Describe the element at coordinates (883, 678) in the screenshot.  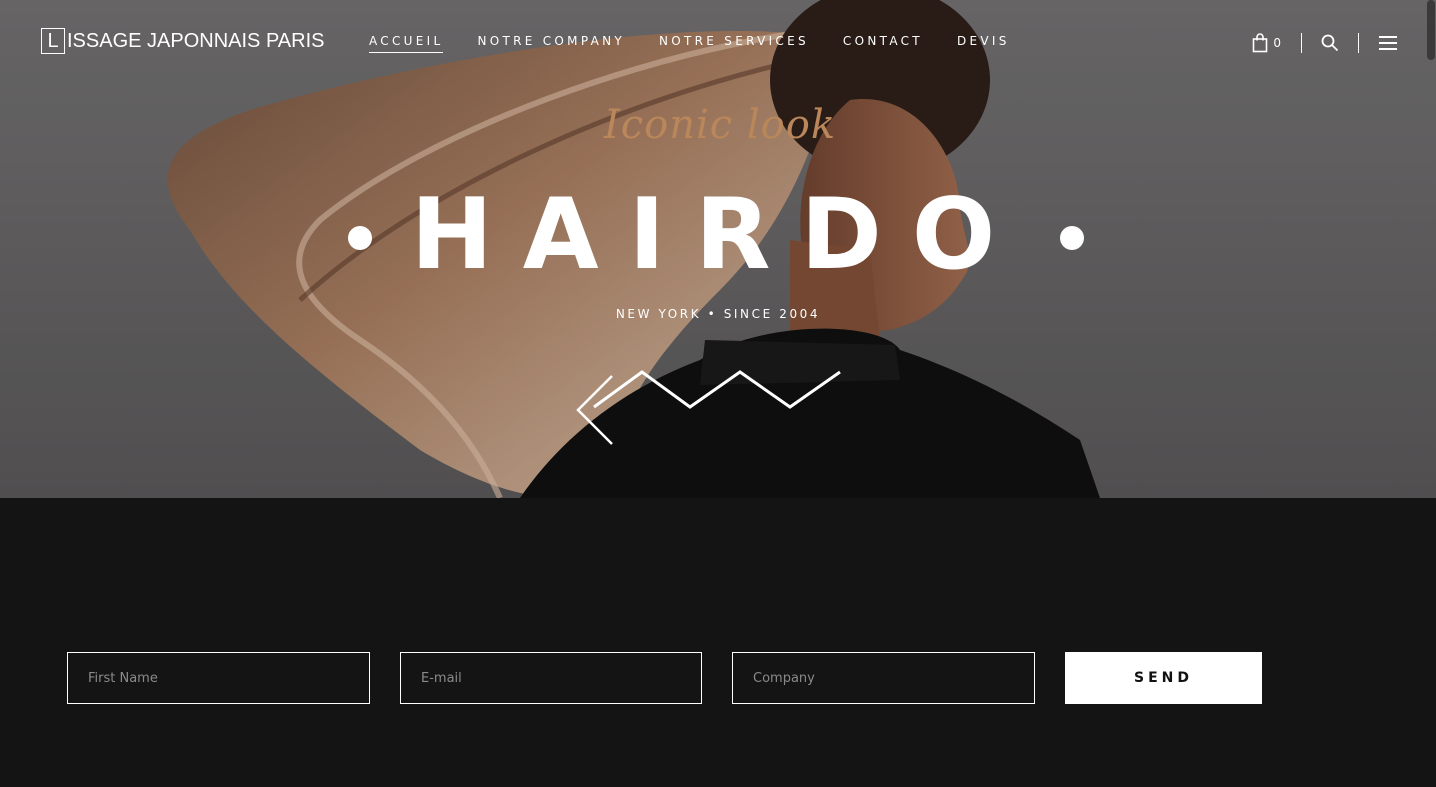
I see `company-field` at that location.